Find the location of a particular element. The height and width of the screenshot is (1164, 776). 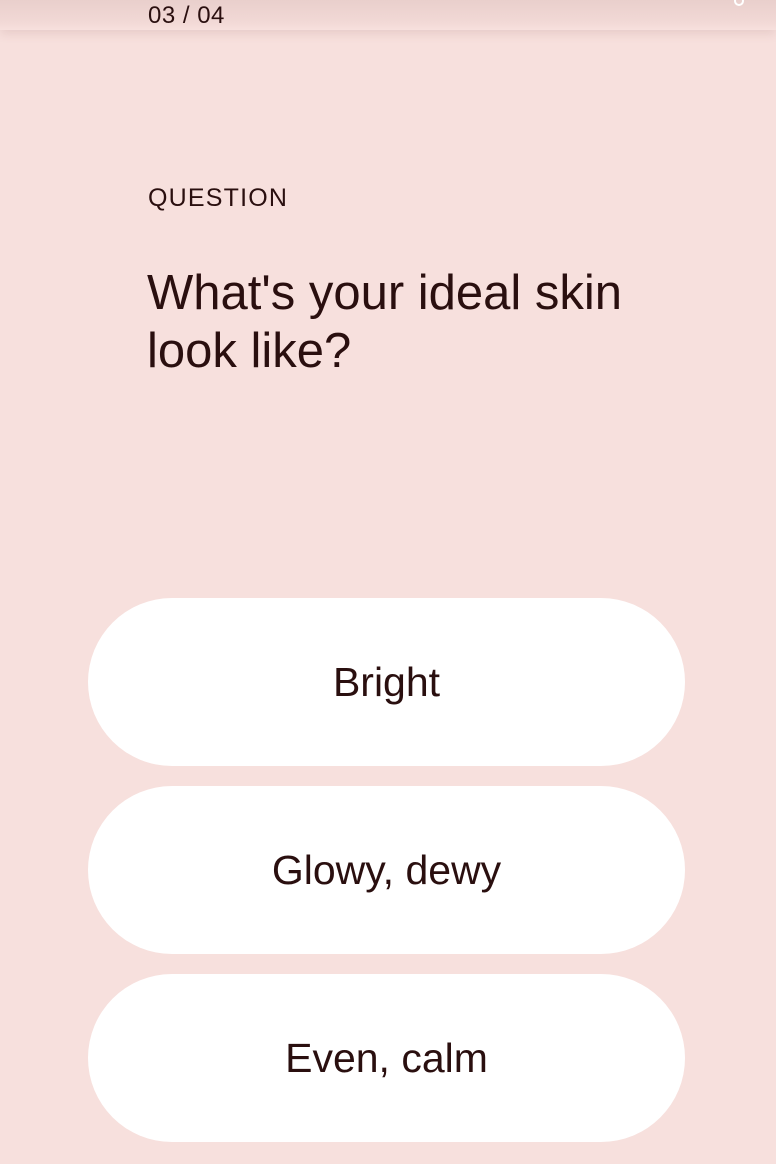

answer-option-even-calm: Even, calm is located at coordinates (386, 1058).